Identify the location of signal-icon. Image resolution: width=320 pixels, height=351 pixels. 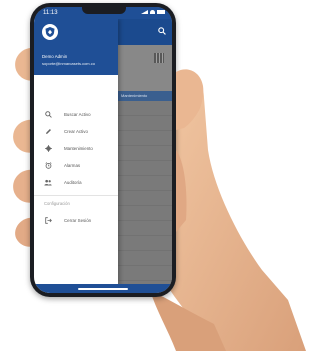
(144, 12).